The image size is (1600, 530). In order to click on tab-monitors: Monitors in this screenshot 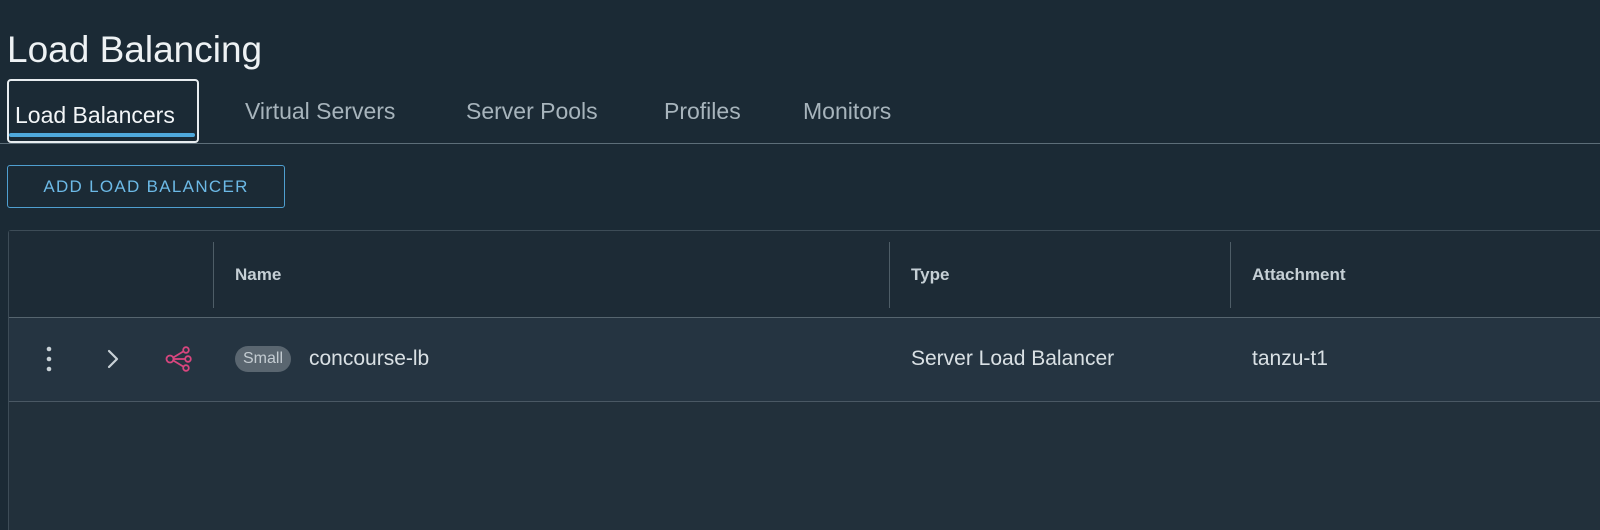, I will do `click(847, 111)`.